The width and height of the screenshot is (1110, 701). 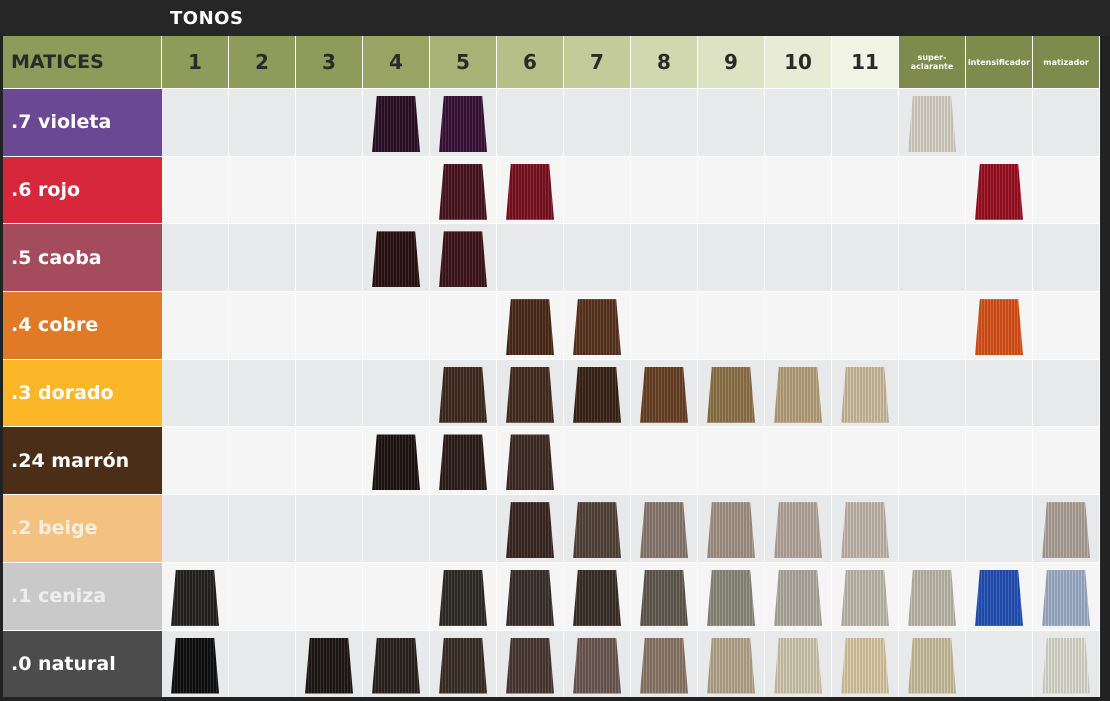 What do you see at coordinates (82, 189) in the screenshot?
I see `row-label: .6 rojo` at bounding box center [82, 189].